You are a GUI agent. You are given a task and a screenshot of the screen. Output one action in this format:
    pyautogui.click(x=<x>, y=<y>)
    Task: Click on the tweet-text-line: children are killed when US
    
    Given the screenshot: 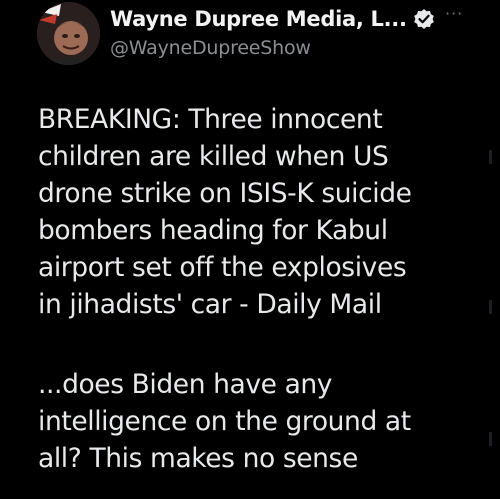 What is the action you would take?
    pyautogui.click(x=213, y=156)
    